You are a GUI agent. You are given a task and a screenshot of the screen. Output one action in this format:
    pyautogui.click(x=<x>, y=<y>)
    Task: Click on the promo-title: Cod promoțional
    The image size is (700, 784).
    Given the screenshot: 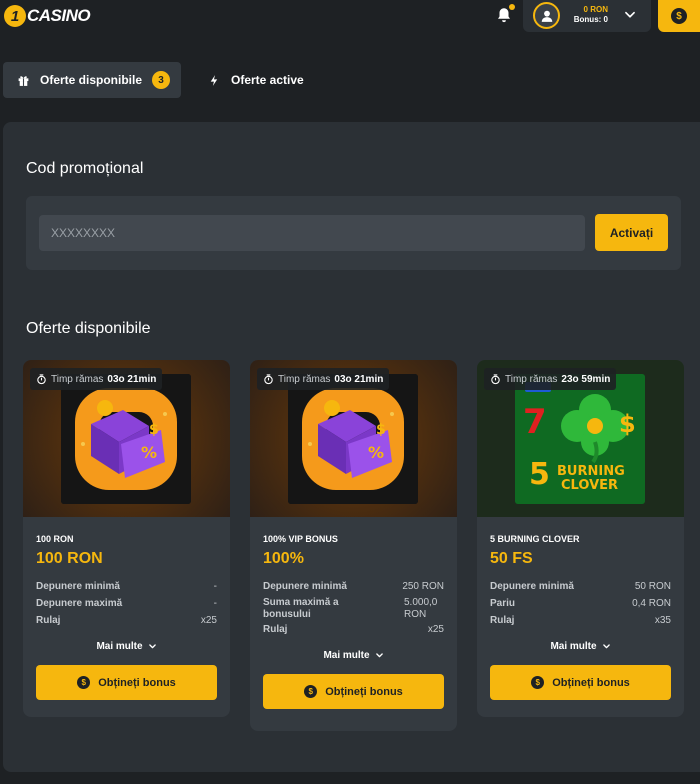 What is the action you would take?
    pyautogui.click(x=85, y=168)
    